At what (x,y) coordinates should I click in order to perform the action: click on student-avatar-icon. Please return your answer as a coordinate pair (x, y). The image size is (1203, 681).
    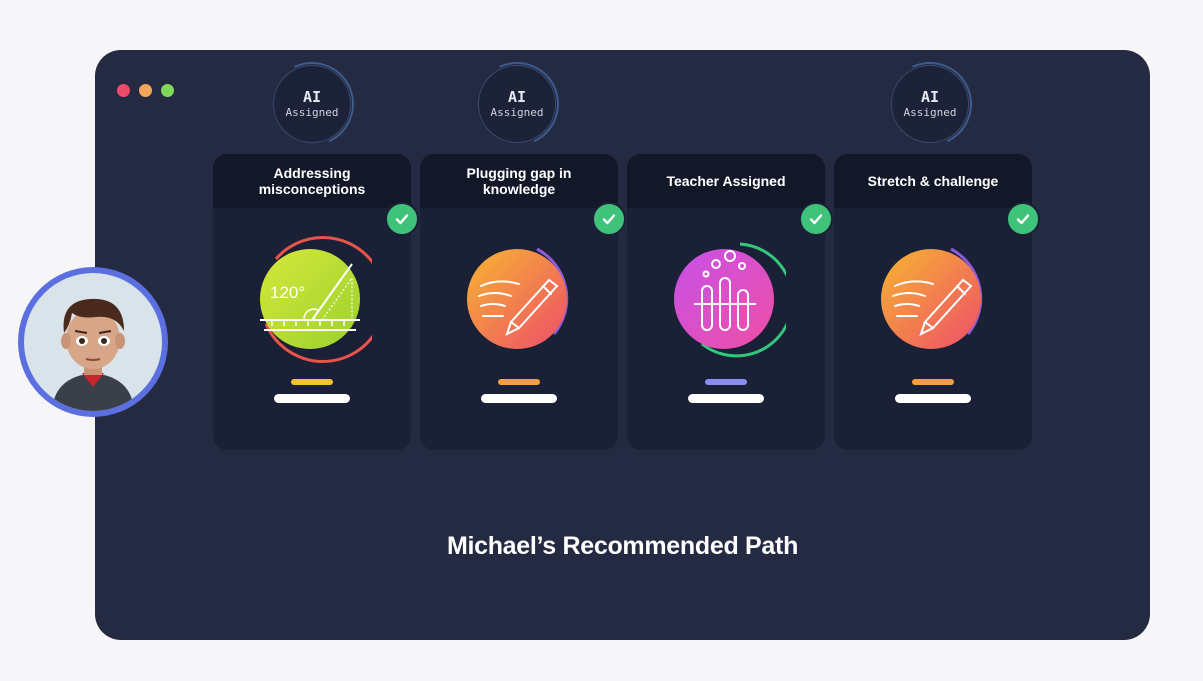
    Looking at the image, I should click on (93, 342).